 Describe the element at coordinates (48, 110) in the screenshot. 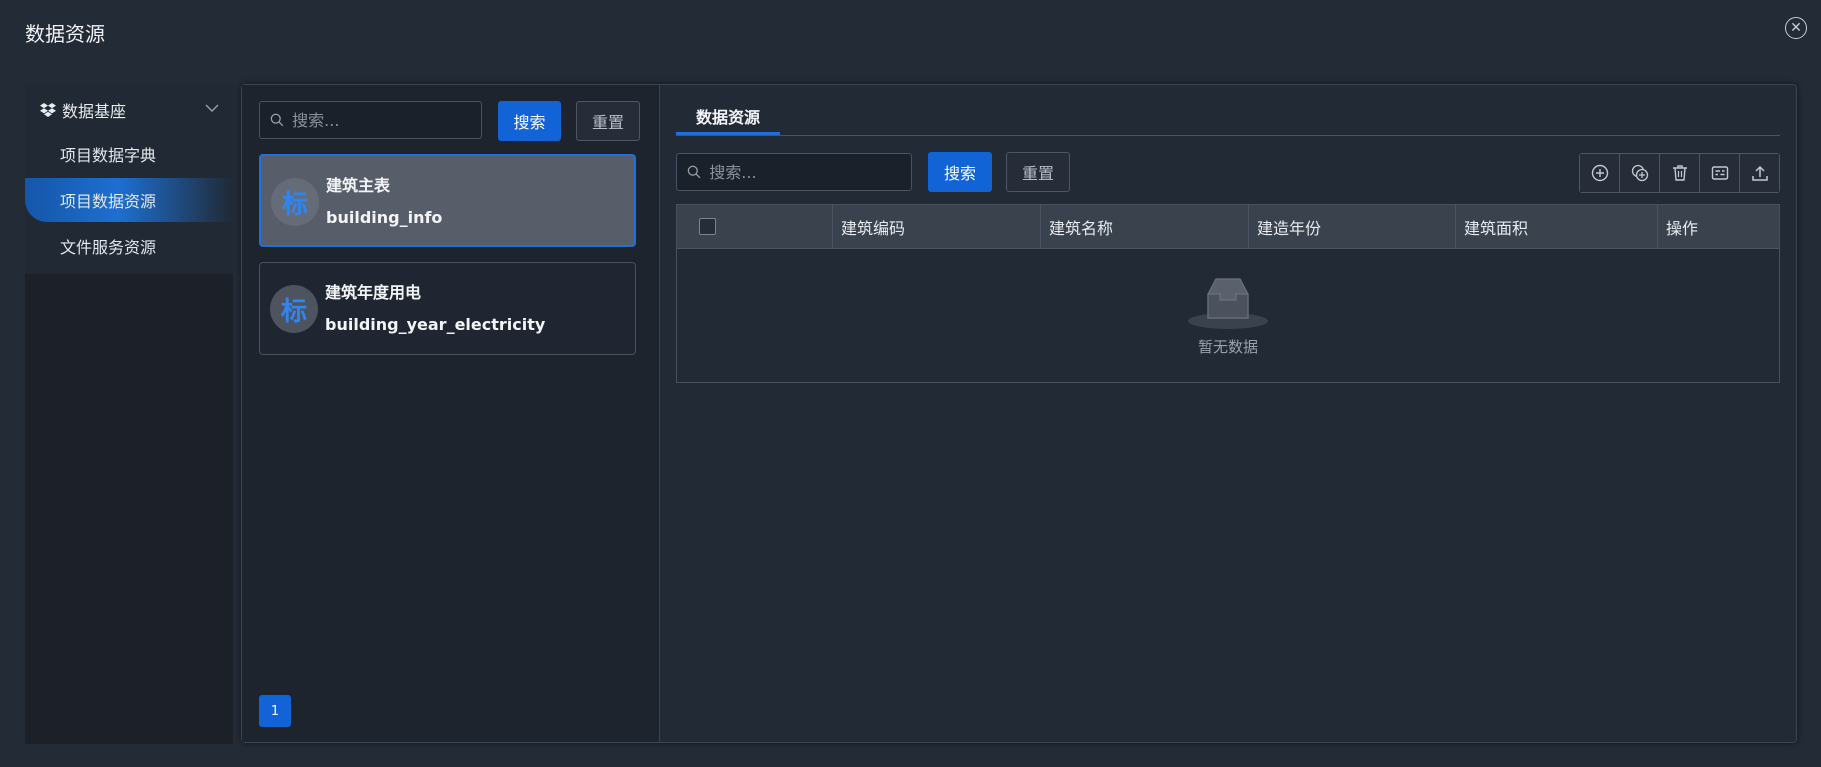

I see `dropbox-icon` at that location.